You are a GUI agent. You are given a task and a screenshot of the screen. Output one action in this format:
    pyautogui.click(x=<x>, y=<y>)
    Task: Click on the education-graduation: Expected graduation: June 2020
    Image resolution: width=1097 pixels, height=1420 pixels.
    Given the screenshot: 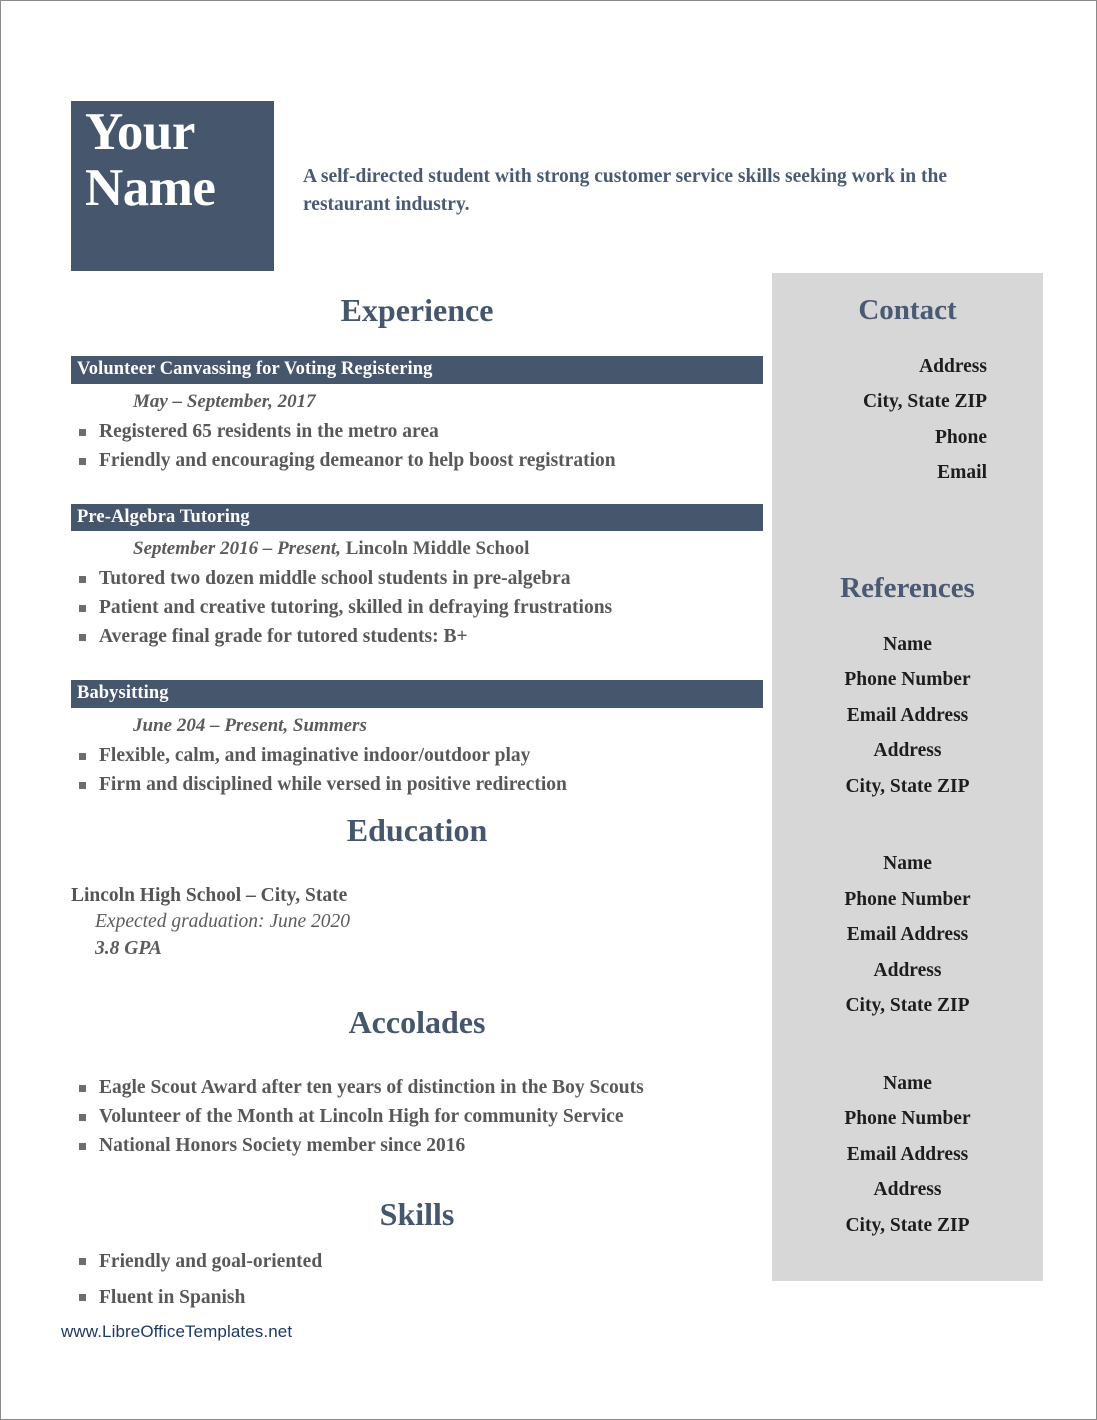 What is the action you would take?
    pyautogui.click(x=223, y=922)
    